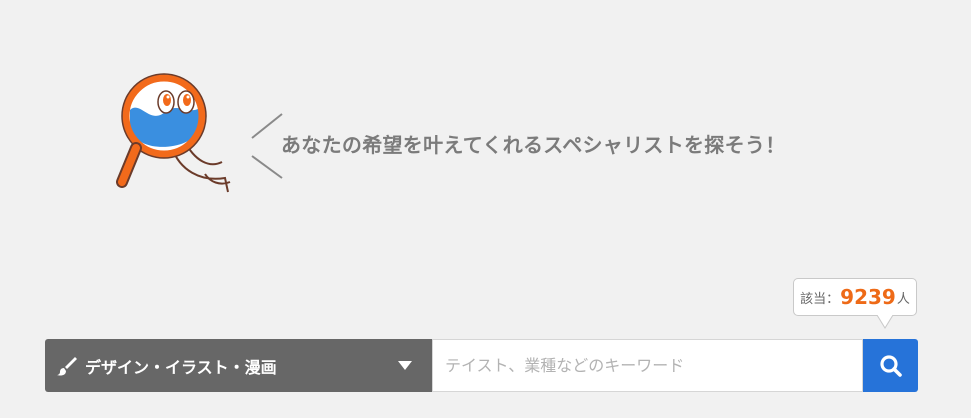 The image size is (971, 418). I want to click on search-button, so click(890, 365).